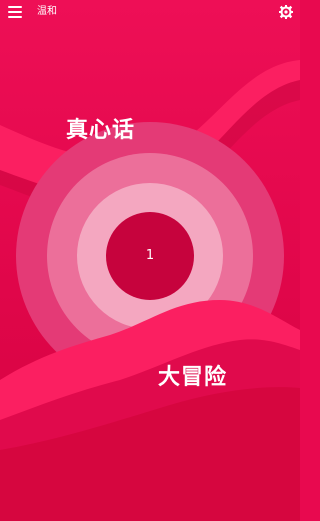 The width and height of the screenshot is (320, 521). I want to click on hamburger-menu-icon, so click(15, 12).